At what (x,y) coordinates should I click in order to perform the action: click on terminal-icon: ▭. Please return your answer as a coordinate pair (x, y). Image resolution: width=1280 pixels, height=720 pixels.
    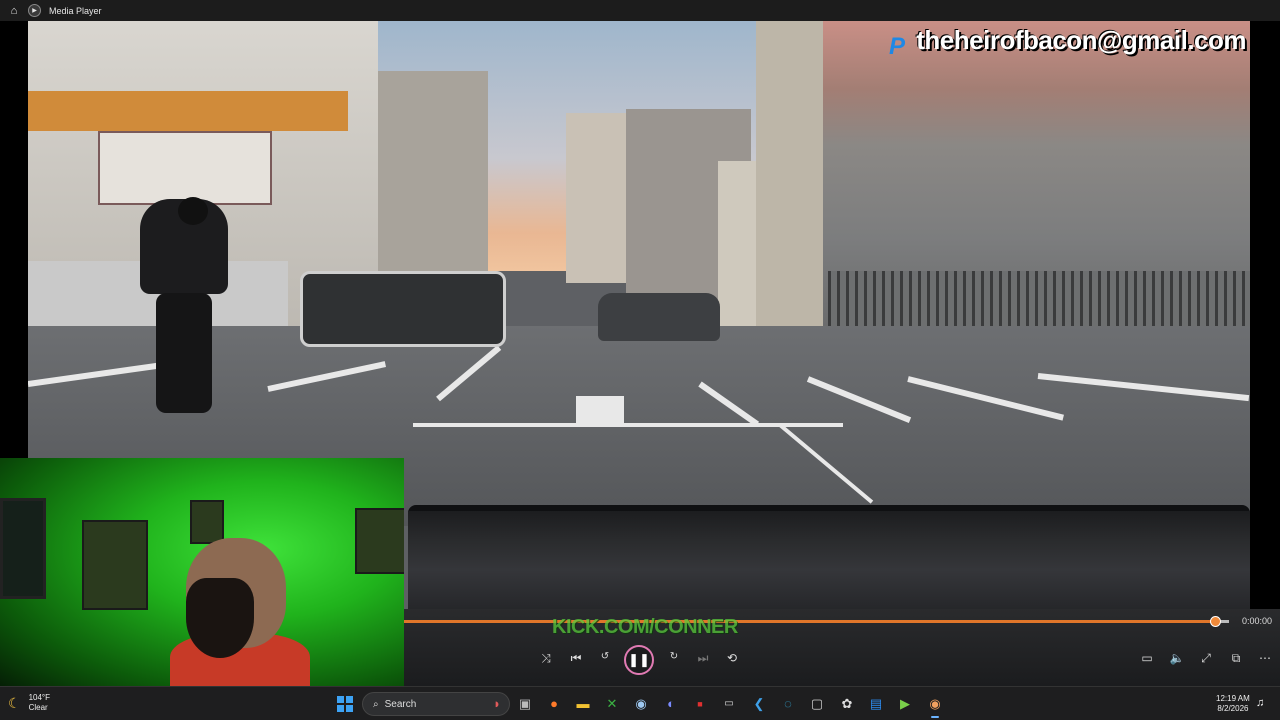
    Looking at the image, I should click on (729, 704).